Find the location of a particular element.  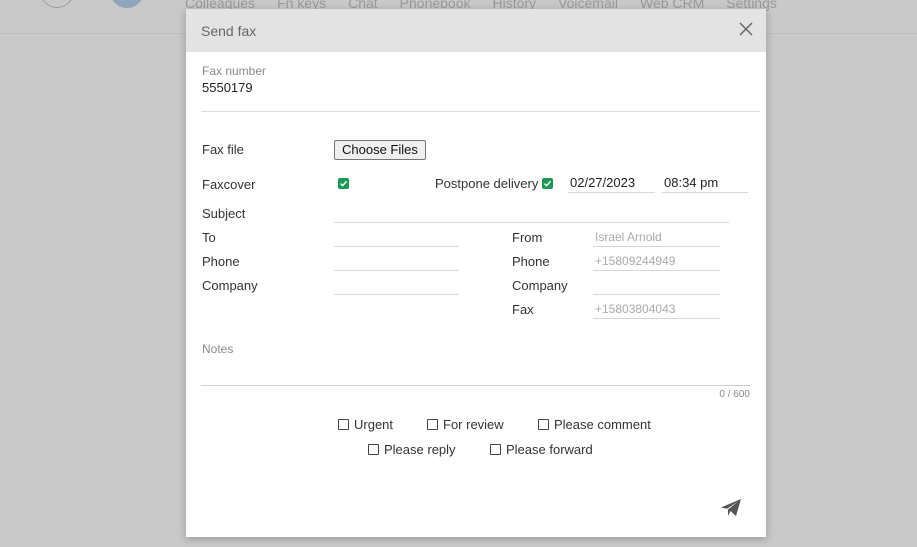

postpone-date-input is located at coordinates (611, 183).